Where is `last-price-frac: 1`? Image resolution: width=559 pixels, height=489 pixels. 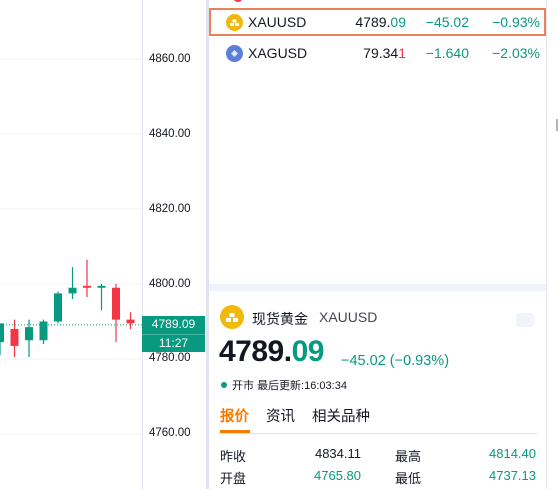 last-price-frac: 1 is located at coordinates (402, 53).